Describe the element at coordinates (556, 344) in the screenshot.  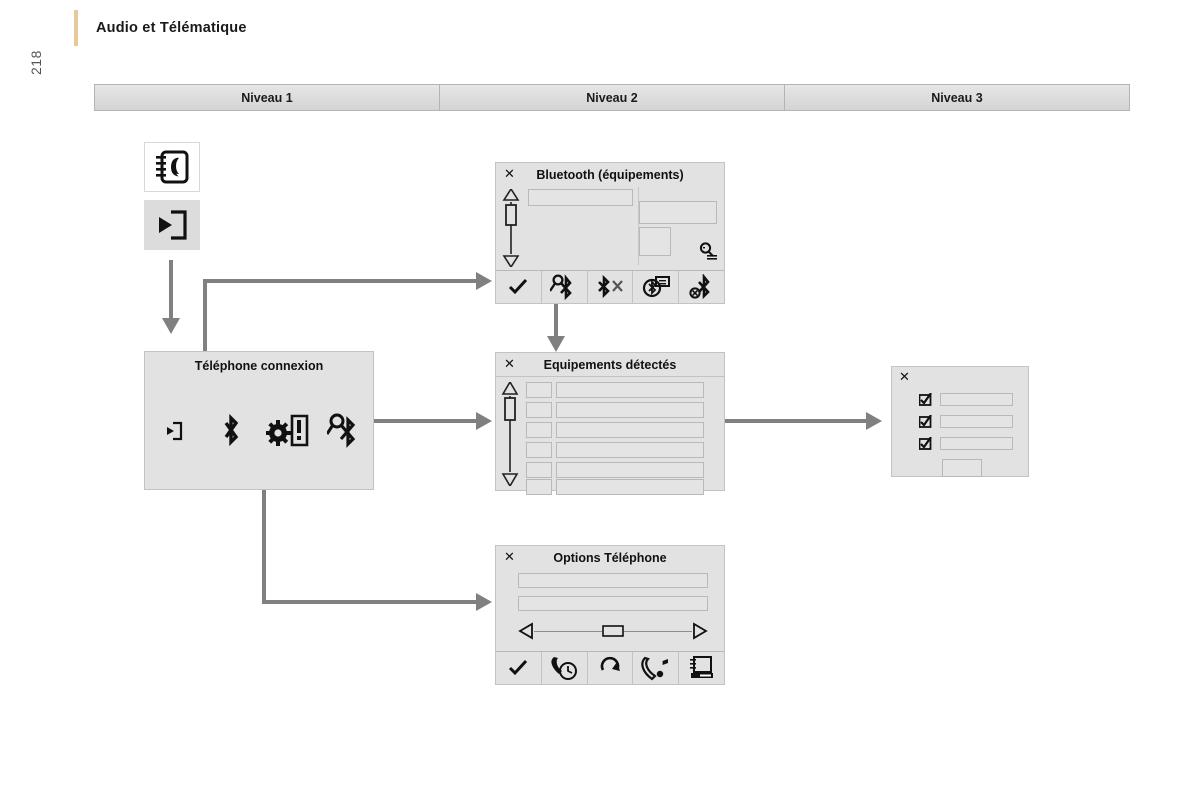
I see `arrowhead-bluetooth-to-detected` at that location.